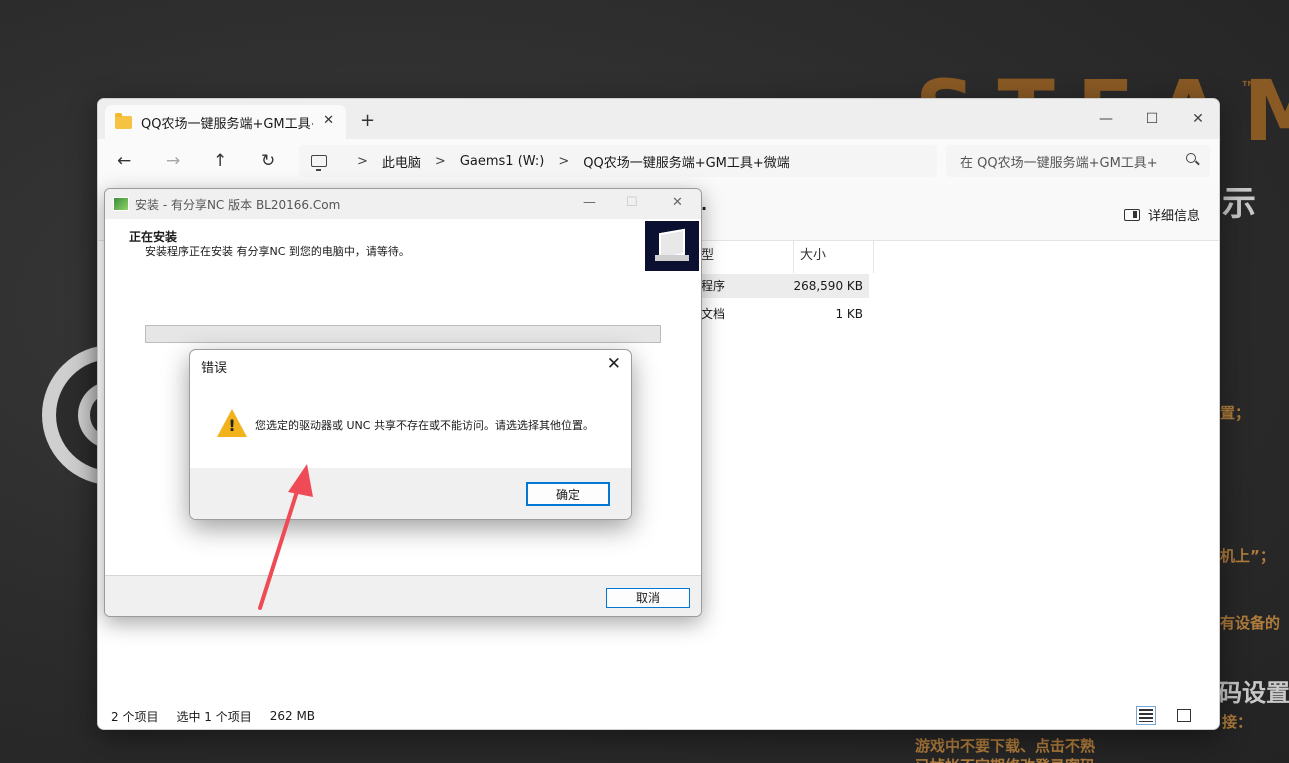 The height and width of the screenshot is (763, 1289). What do you see at coordinates (1235, 413) in the screenshot?
I see `poster-text-2: 置；` at bounding box center [1235, 413].